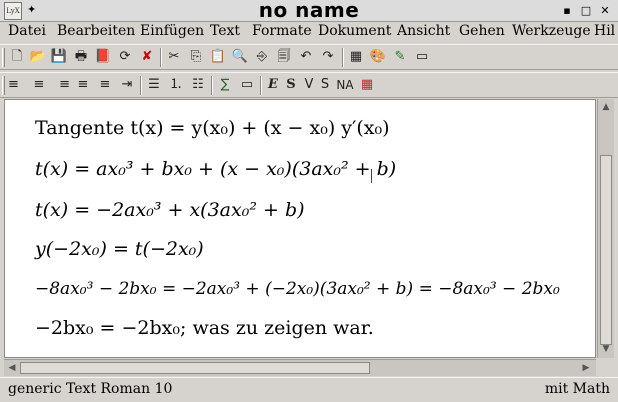 This screenshot has height=402, width=618. I want to click on undo-icon: ↶, so click(306, 57).